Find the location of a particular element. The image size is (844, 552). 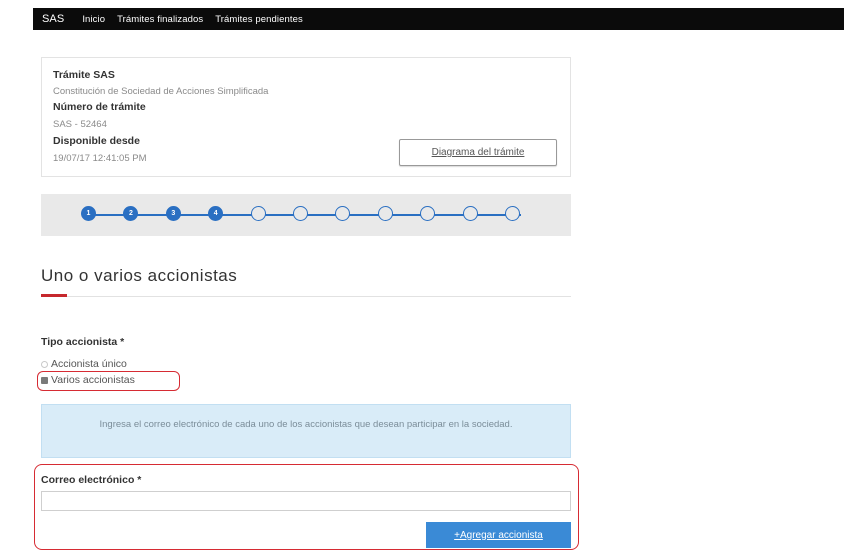

radio-unchecked-icon is located at coordinates (44, 364).